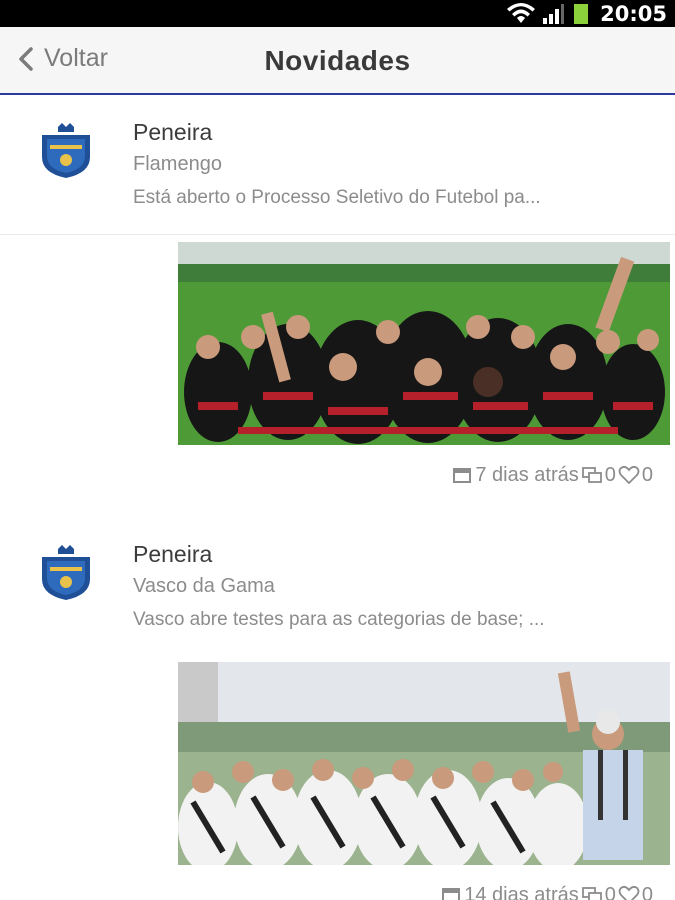  Describe the element at coordinates (527, 474) in the screenshot. I see `news-date: 7 dias atrás` at that location.